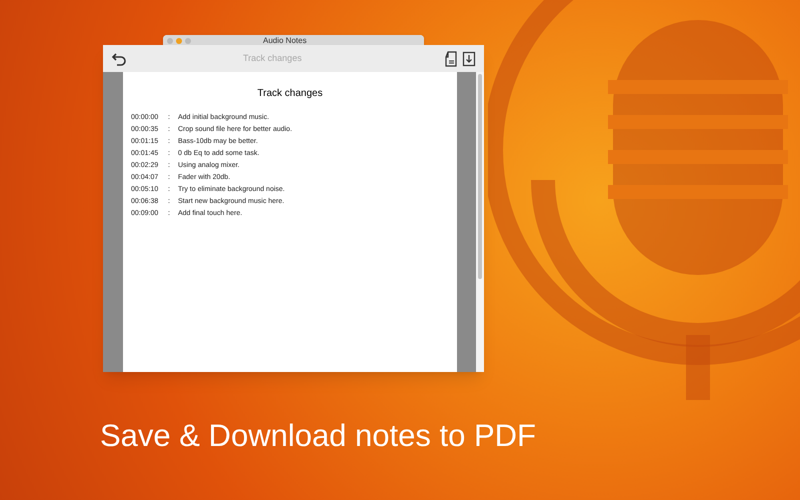  What do you see at coordinates (318, 436) in the screenshot?
I see `caption: Save & Download notes to PDF` at bounding box center [318, 436].